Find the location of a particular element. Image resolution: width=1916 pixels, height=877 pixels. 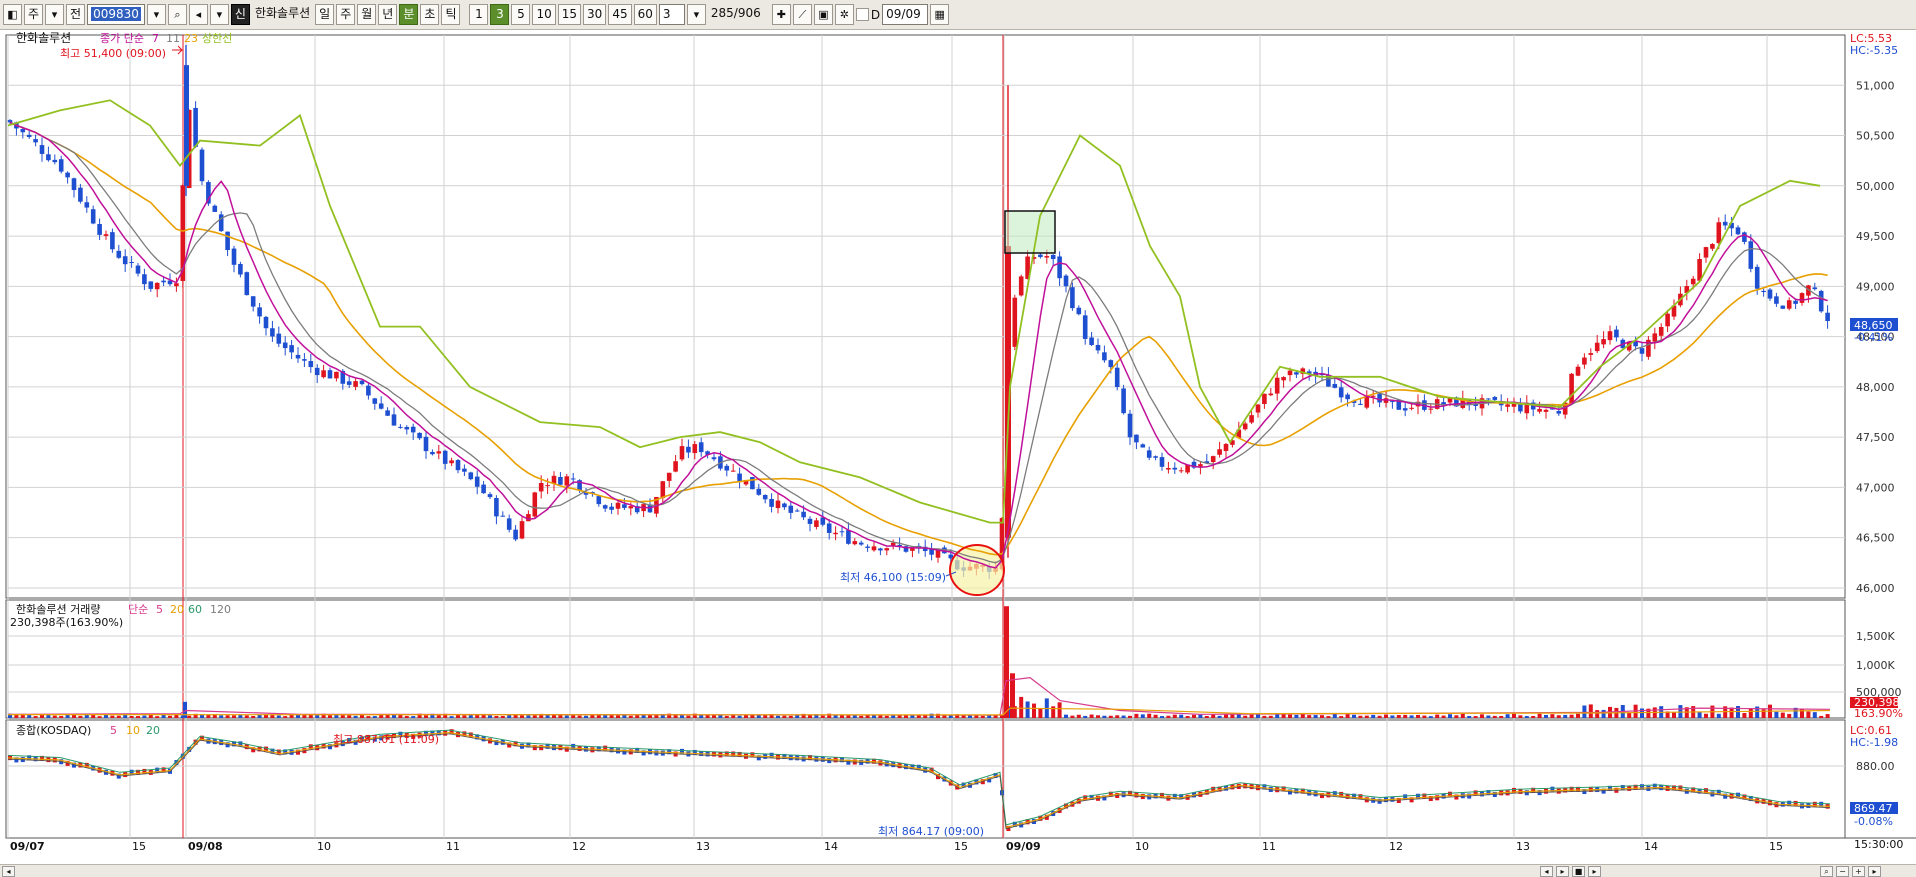

play-back-icon: ◂ is located at coordinates (1546, 871).